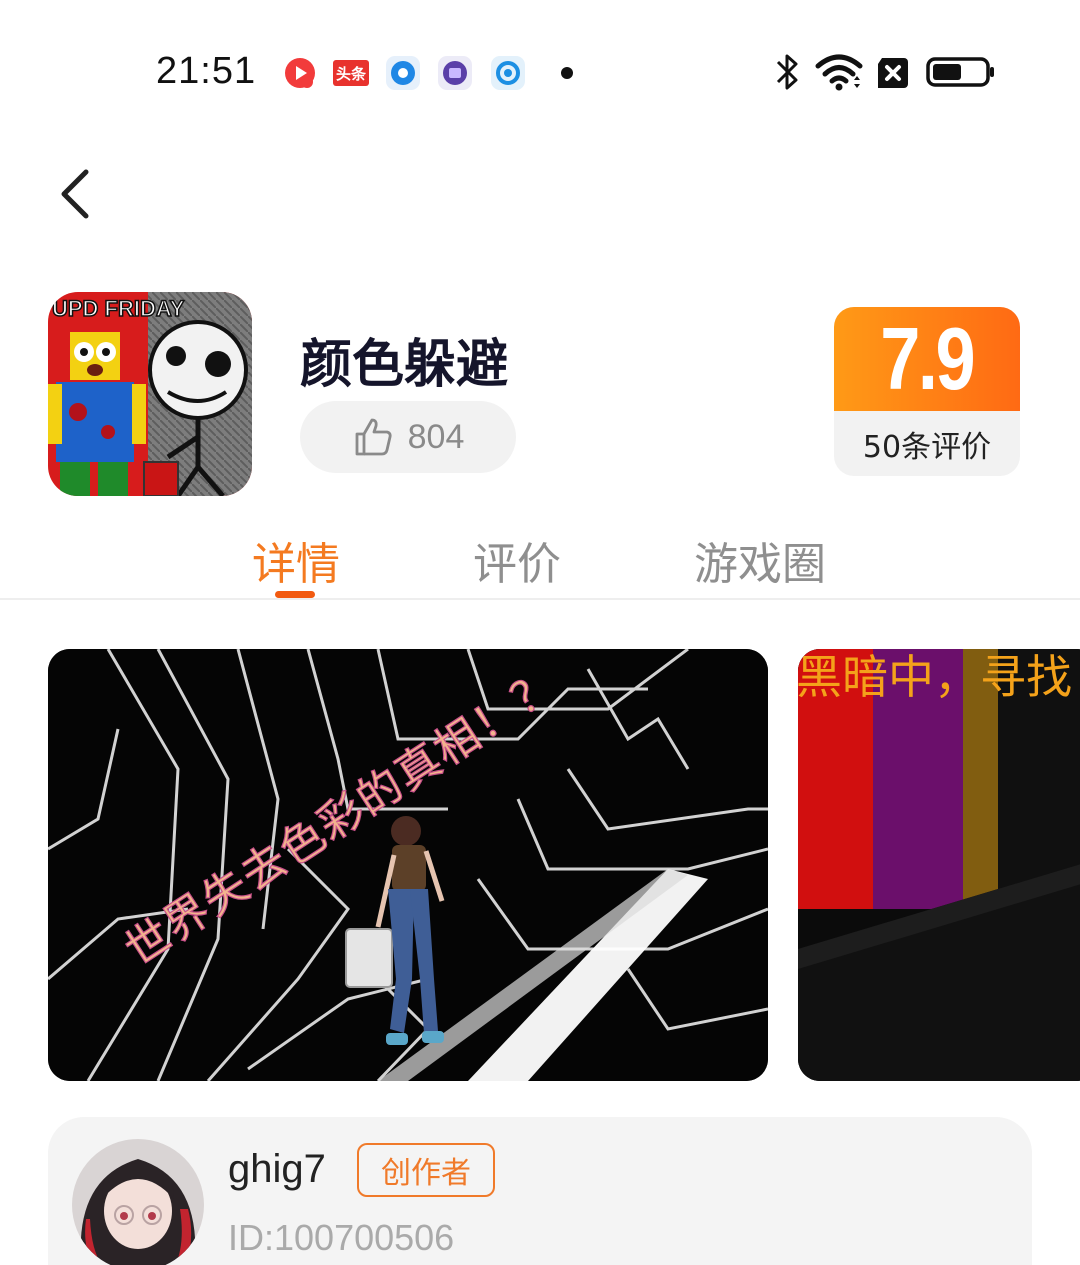  I want to click on back-button, so click(79, 195).